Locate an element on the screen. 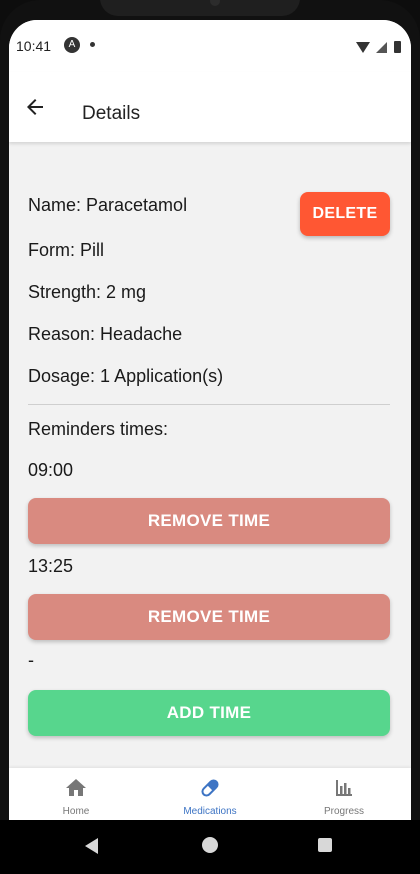 The width and height of the screenshot is (420, 874). system-home-icon is located at coordinates (210, 845).